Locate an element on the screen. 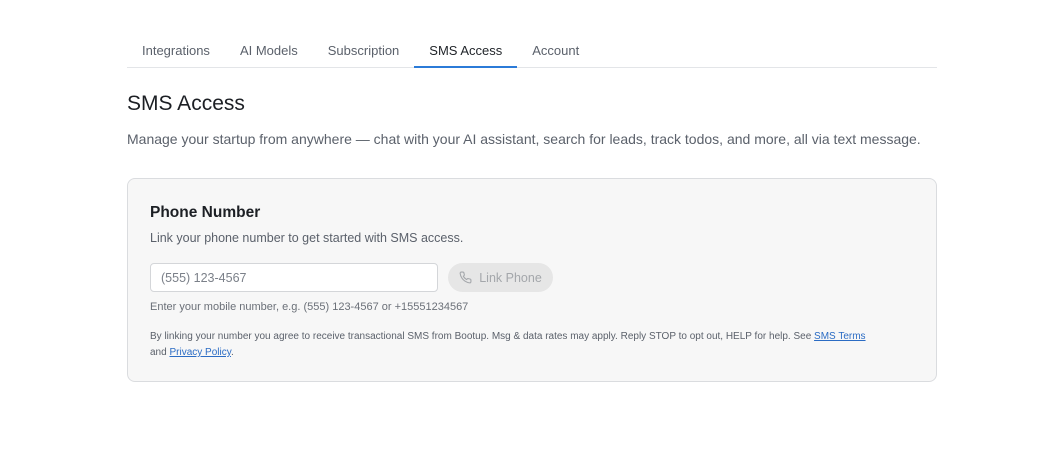 The height and width of the screenshot is (469, 1052). tab-account: Account is located at coordinates (555, 50).